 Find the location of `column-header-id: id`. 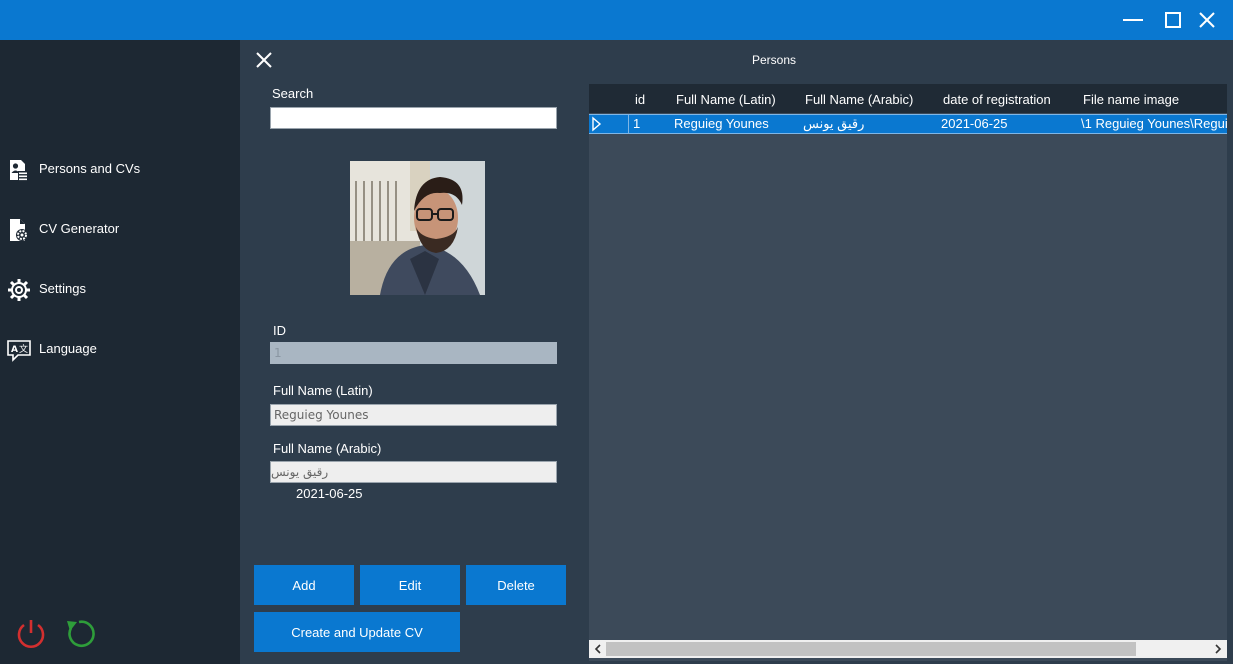

column-header-id: id is located at coordinates (640, 99).